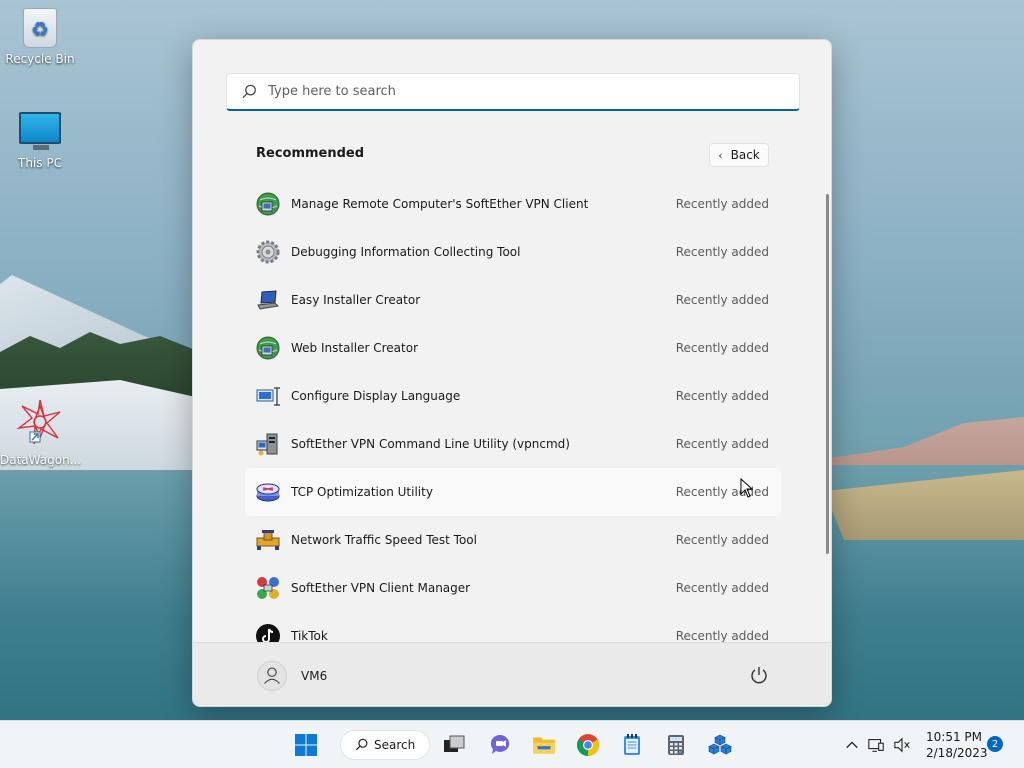 Image resolution: width=1024 pixels, height=768 pixels. Describe the element at coordinates (362, 492) in the screenshot. I see `item-name: TCP Optimization Utility` at that location.